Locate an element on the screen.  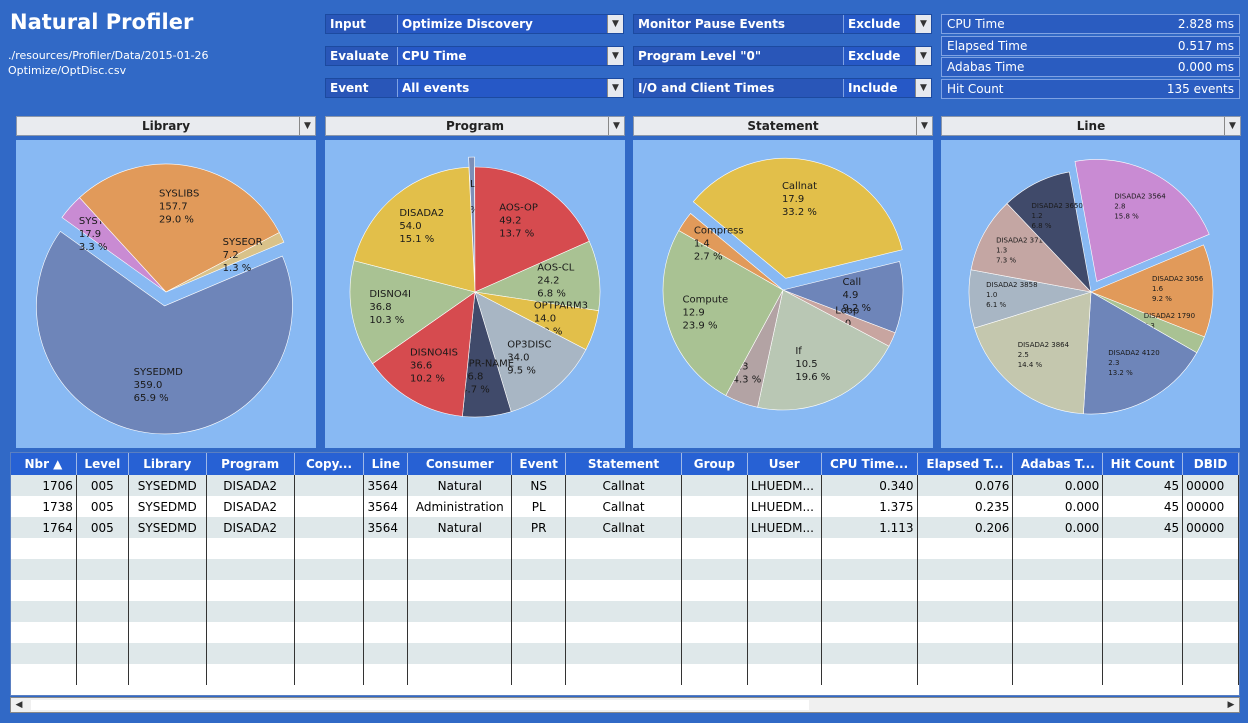
slice-label: DISADA2 3864 is located at coordinates (1044, 345).